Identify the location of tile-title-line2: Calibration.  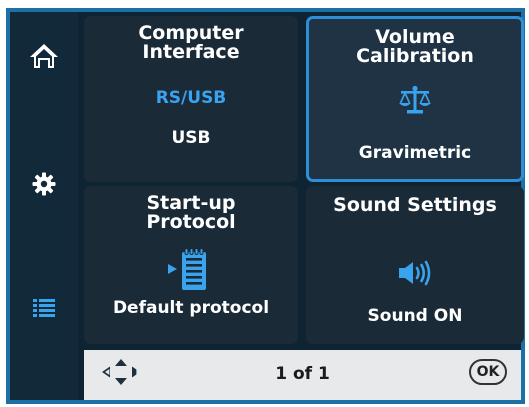
(415, 56).